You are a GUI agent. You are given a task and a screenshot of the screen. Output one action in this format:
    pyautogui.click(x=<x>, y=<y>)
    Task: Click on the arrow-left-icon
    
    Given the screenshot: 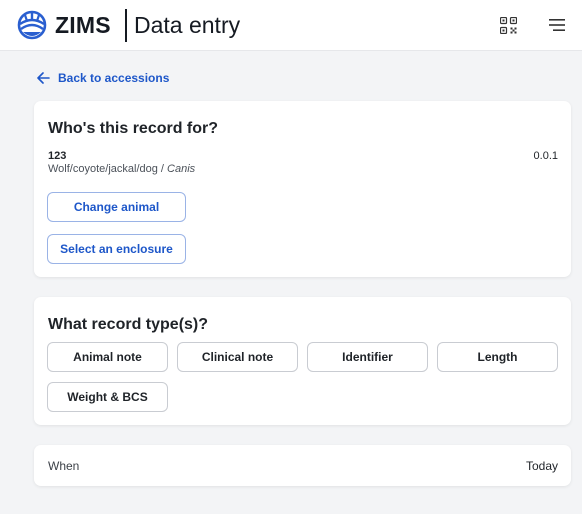 What is the action you would take?
    pyautogui.click(x=43, y=78)
    